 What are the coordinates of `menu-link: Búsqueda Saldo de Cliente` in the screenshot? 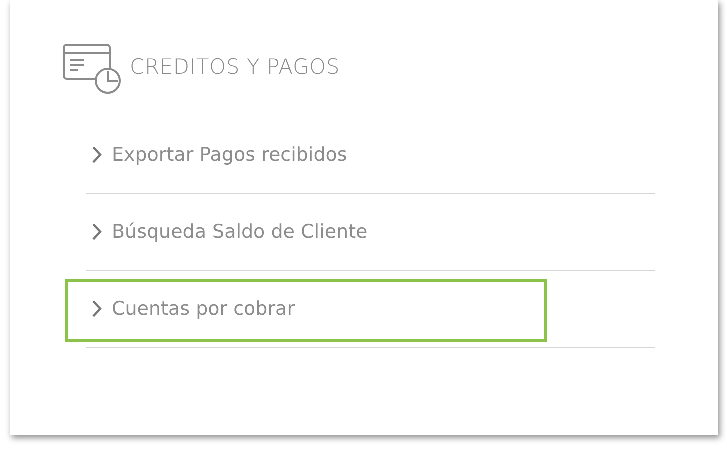 It's located at (240, 232).